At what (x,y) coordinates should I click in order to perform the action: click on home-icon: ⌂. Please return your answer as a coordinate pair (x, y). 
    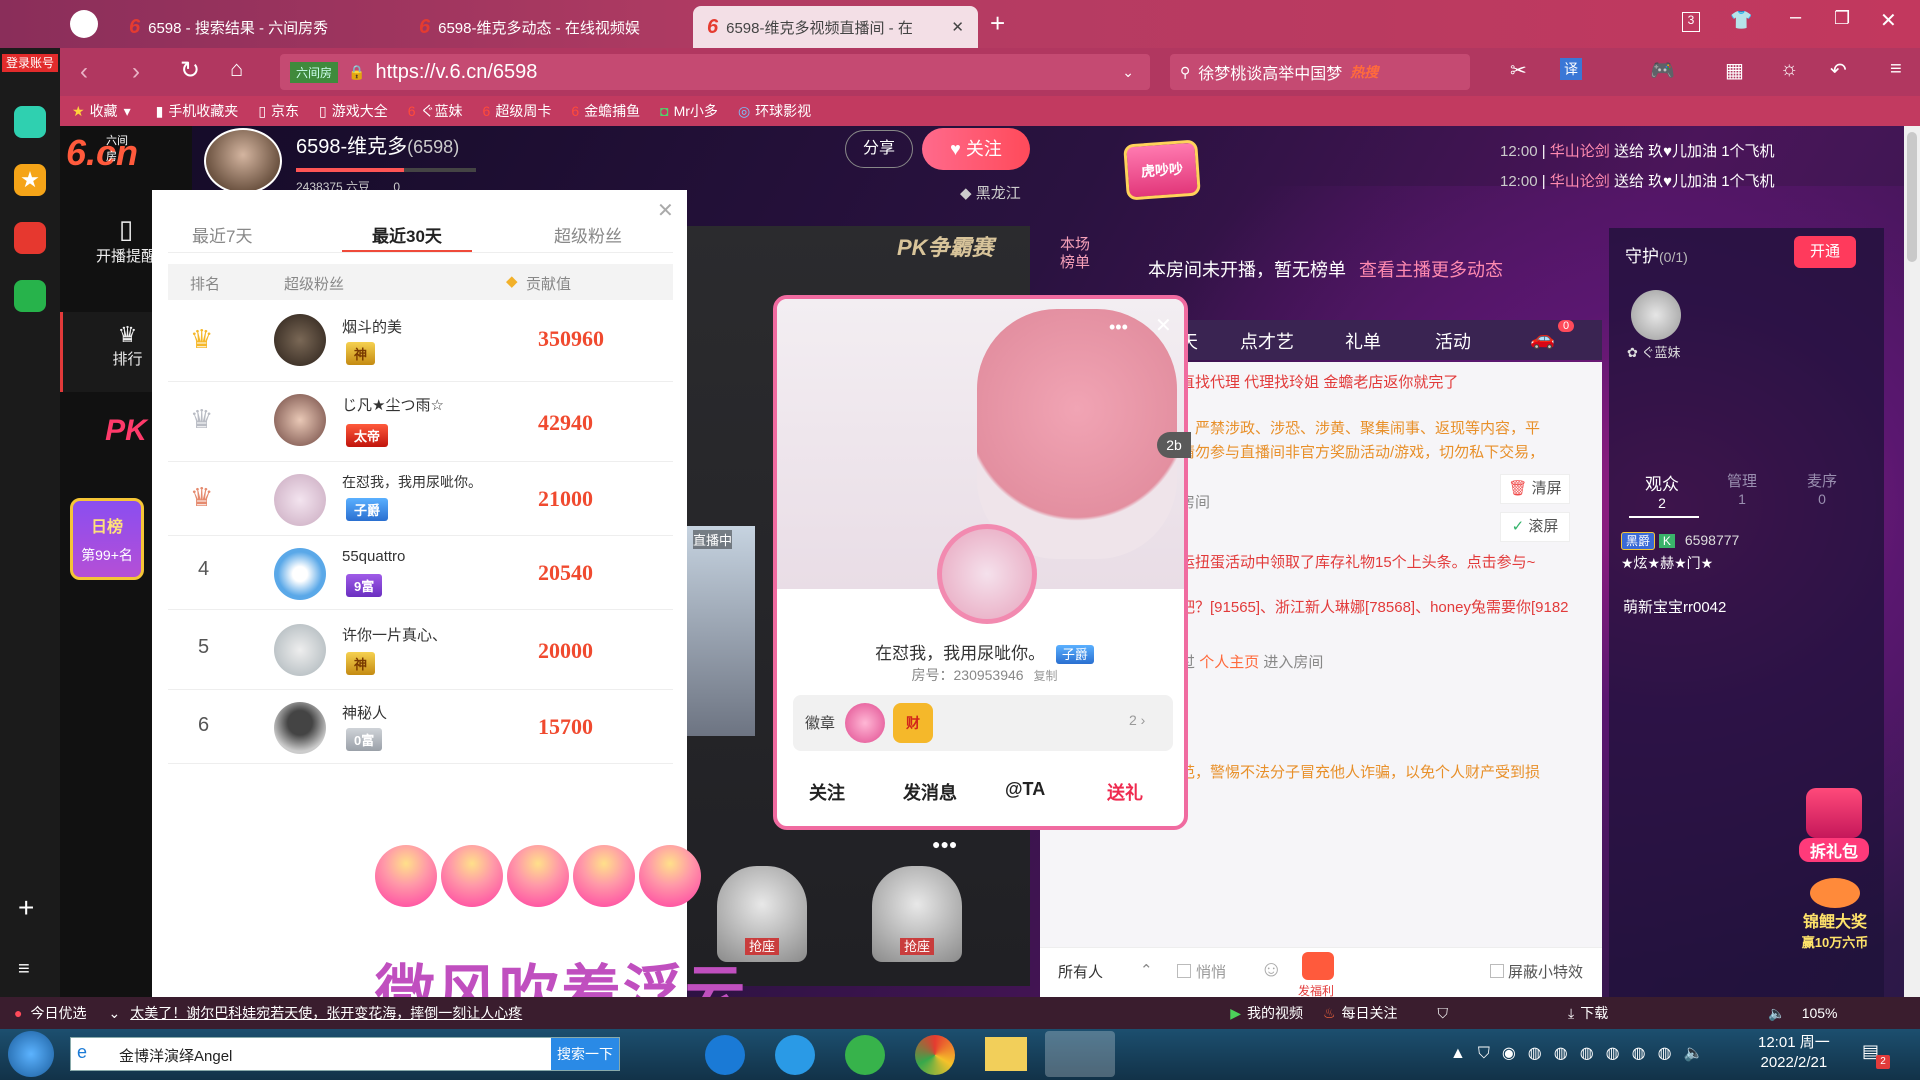
    Looking at the image, I should click on (236, 69).